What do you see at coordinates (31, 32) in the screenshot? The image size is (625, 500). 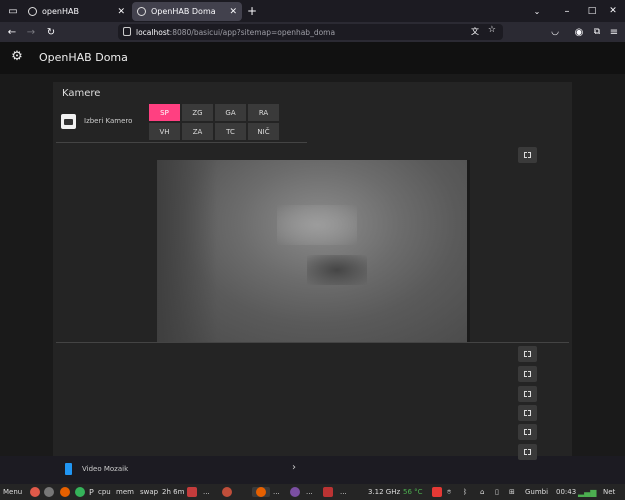 I see `forward-arrow-icon: →` at bounding box center [31, 32].